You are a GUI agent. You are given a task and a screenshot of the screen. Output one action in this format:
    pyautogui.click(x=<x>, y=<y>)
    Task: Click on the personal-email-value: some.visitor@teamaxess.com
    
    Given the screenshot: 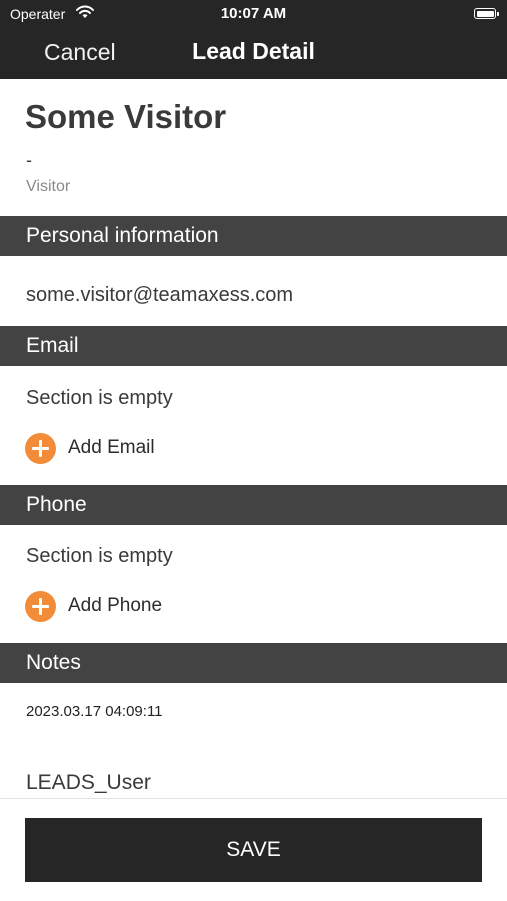 What is the action you would take?
    pyautogui.click(x=160, y=295)
    